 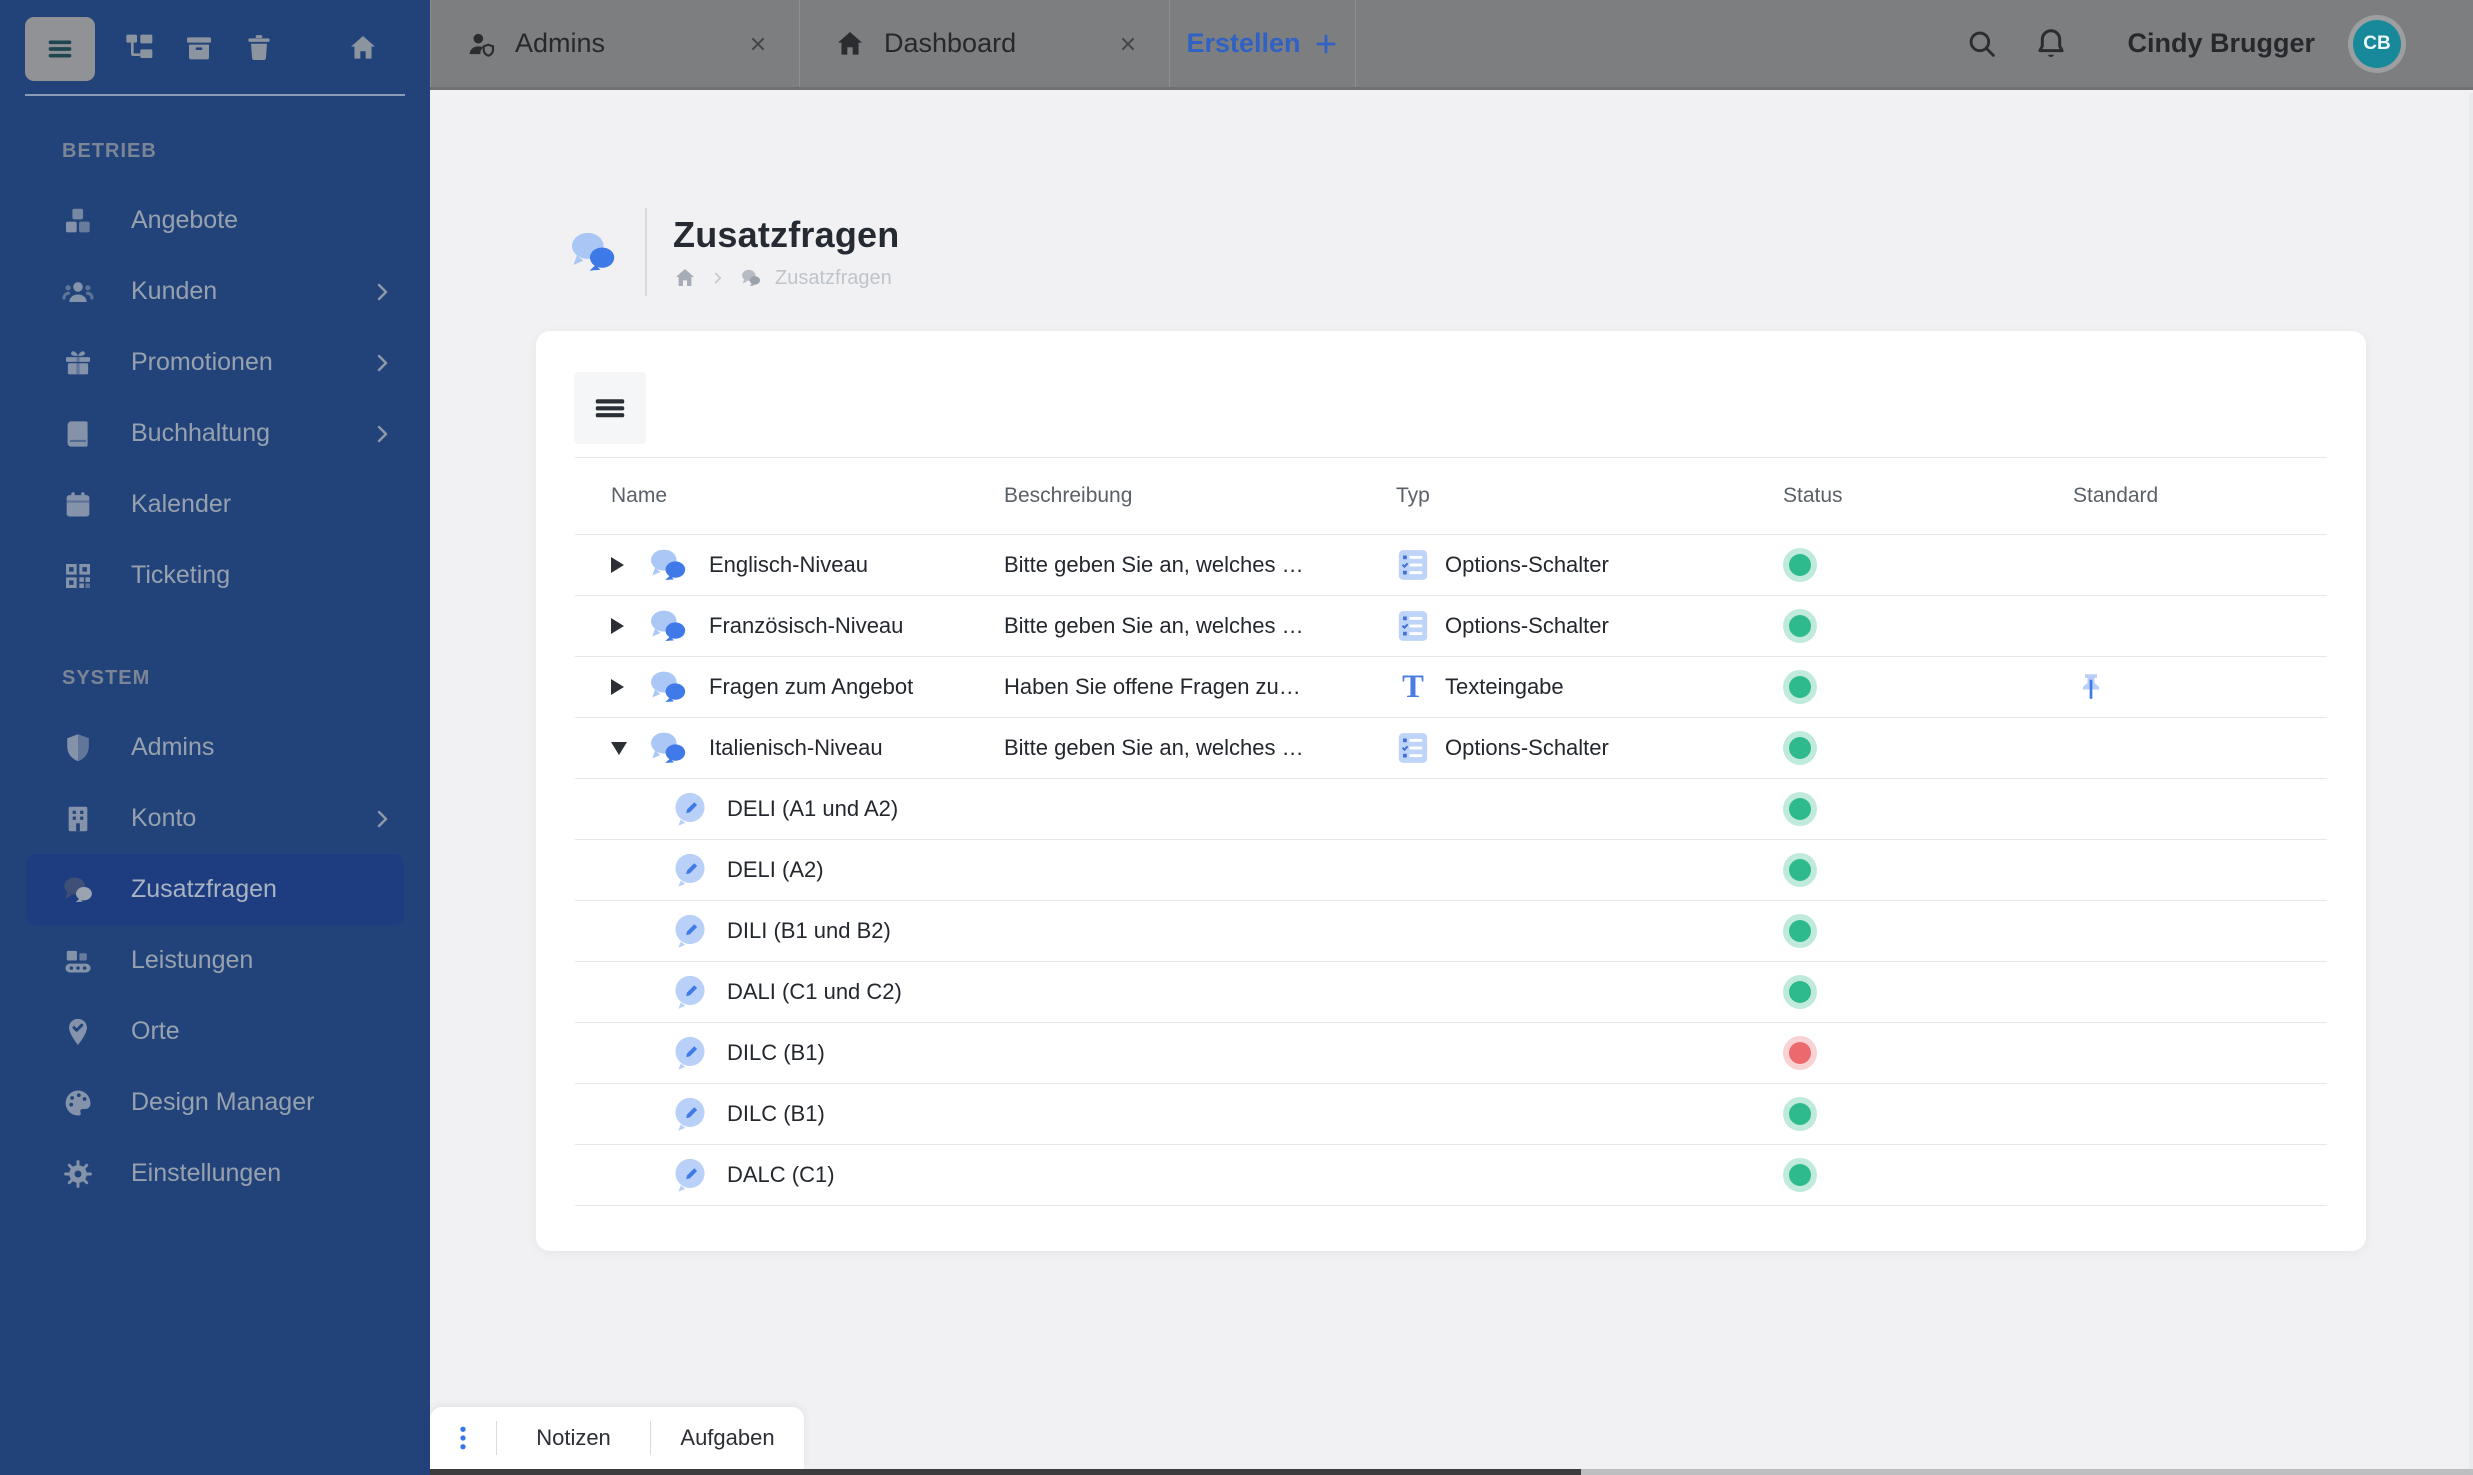 I want to click on tab-dashboard: Dashboard, so click(x=985, y=43).